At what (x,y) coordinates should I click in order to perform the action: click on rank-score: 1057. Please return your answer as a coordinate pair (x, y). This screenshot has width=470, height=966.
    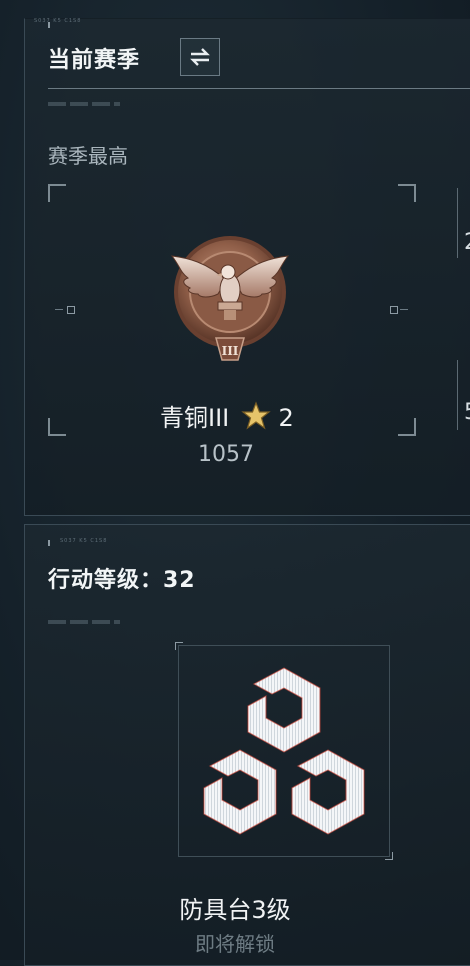
    Looking at the image, I should click on (226, 454).